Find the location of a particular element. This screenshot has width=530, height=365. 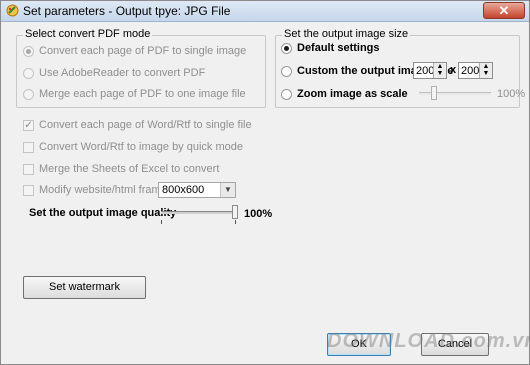

size-option-zoom: Zoom image as scale is located at coordinates (344, 94).